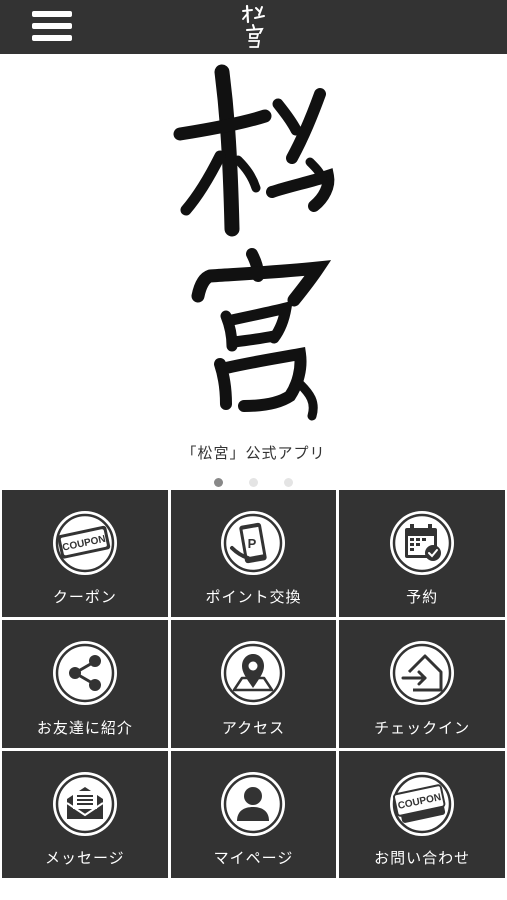 Image resolution: width=507 pixels, height=900 pixels. I want to click on tile-label: 予約, so click(422, 597).